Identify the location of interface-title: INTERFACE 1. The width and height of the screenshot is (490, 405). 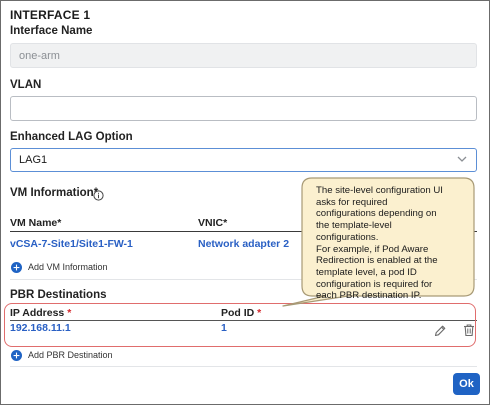
(50, 15).